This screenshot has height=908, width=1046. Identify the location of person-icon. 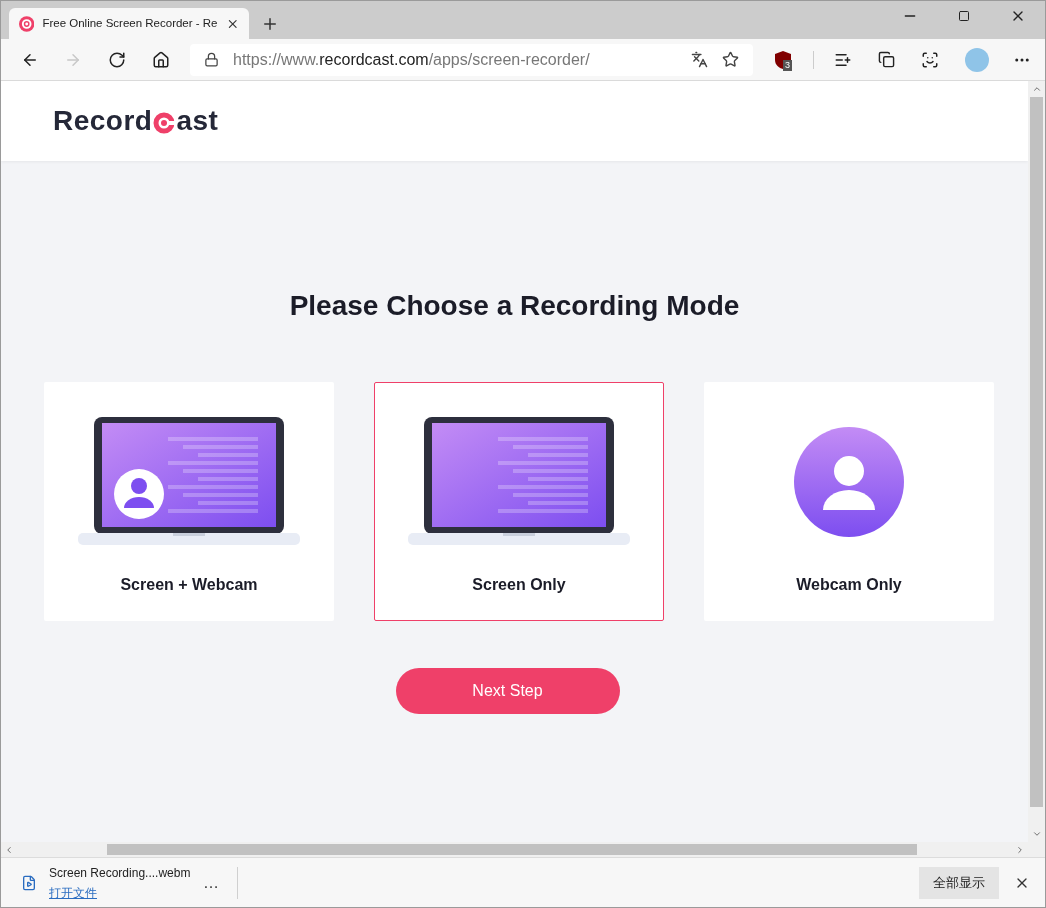
(849, 482).